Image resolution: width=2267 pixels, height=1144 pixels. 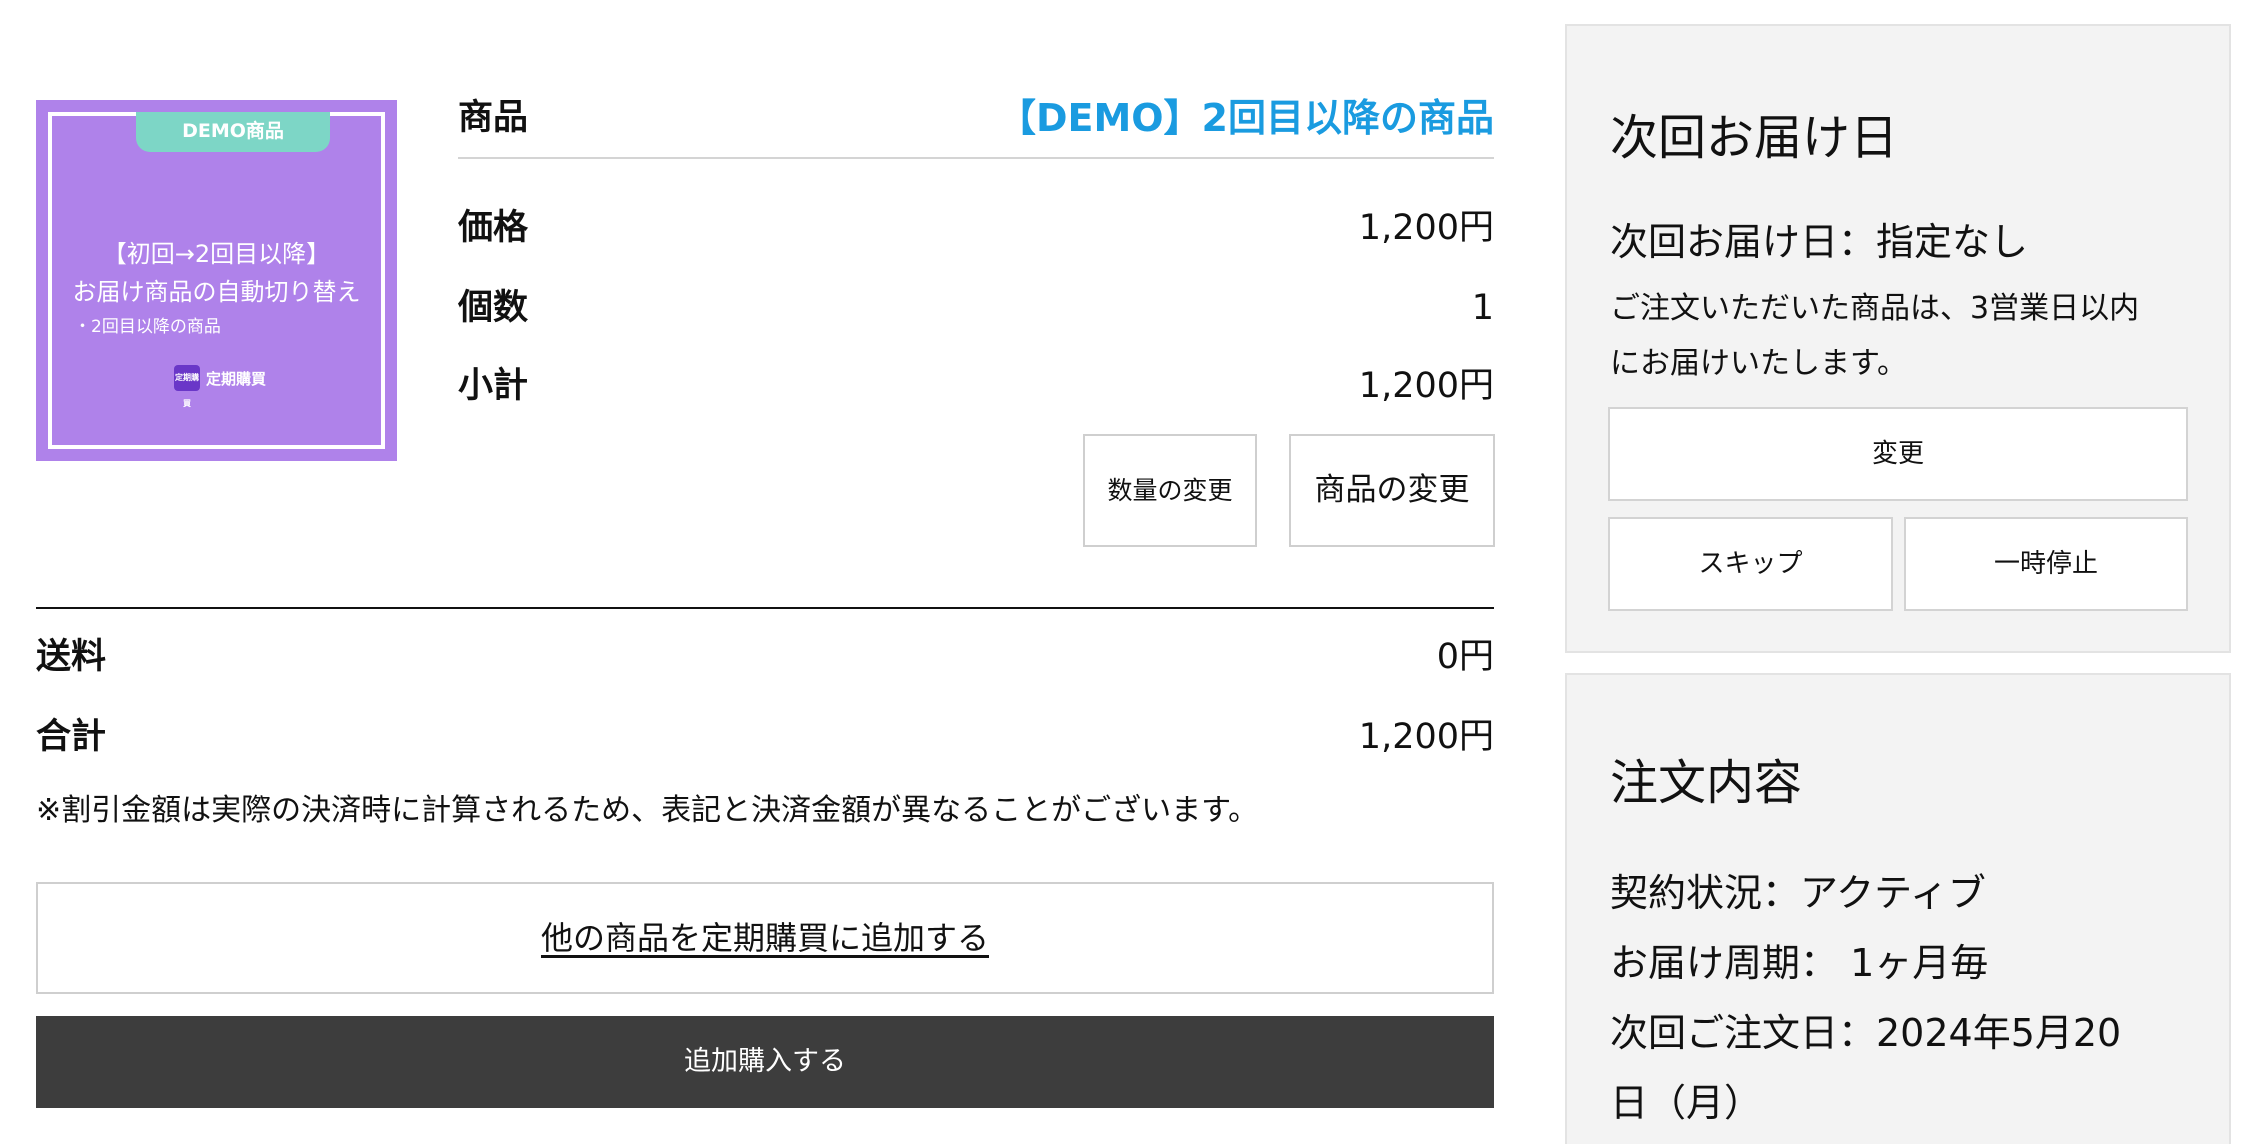 I want to click on quantity-label: 個数, so click(x=493, y=308).